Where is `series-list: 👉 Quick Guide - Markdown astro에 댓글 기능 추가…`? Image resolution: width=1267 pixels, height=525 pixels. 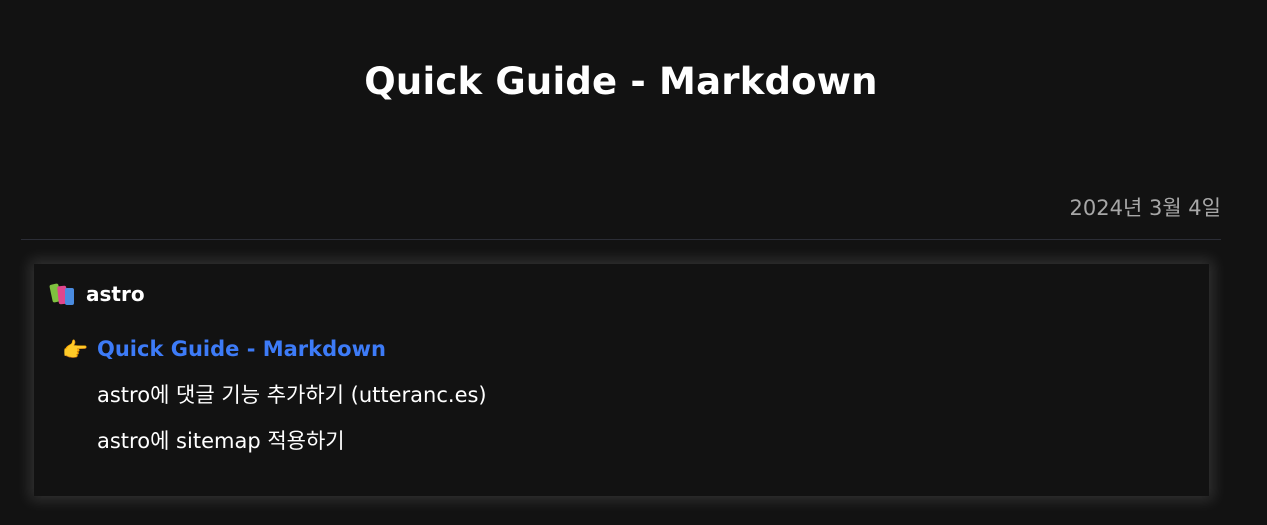 series-list: 👉 Quick Guide - Markdown astro에 댓글 기능 추가… is located at coordinates (274, 403).